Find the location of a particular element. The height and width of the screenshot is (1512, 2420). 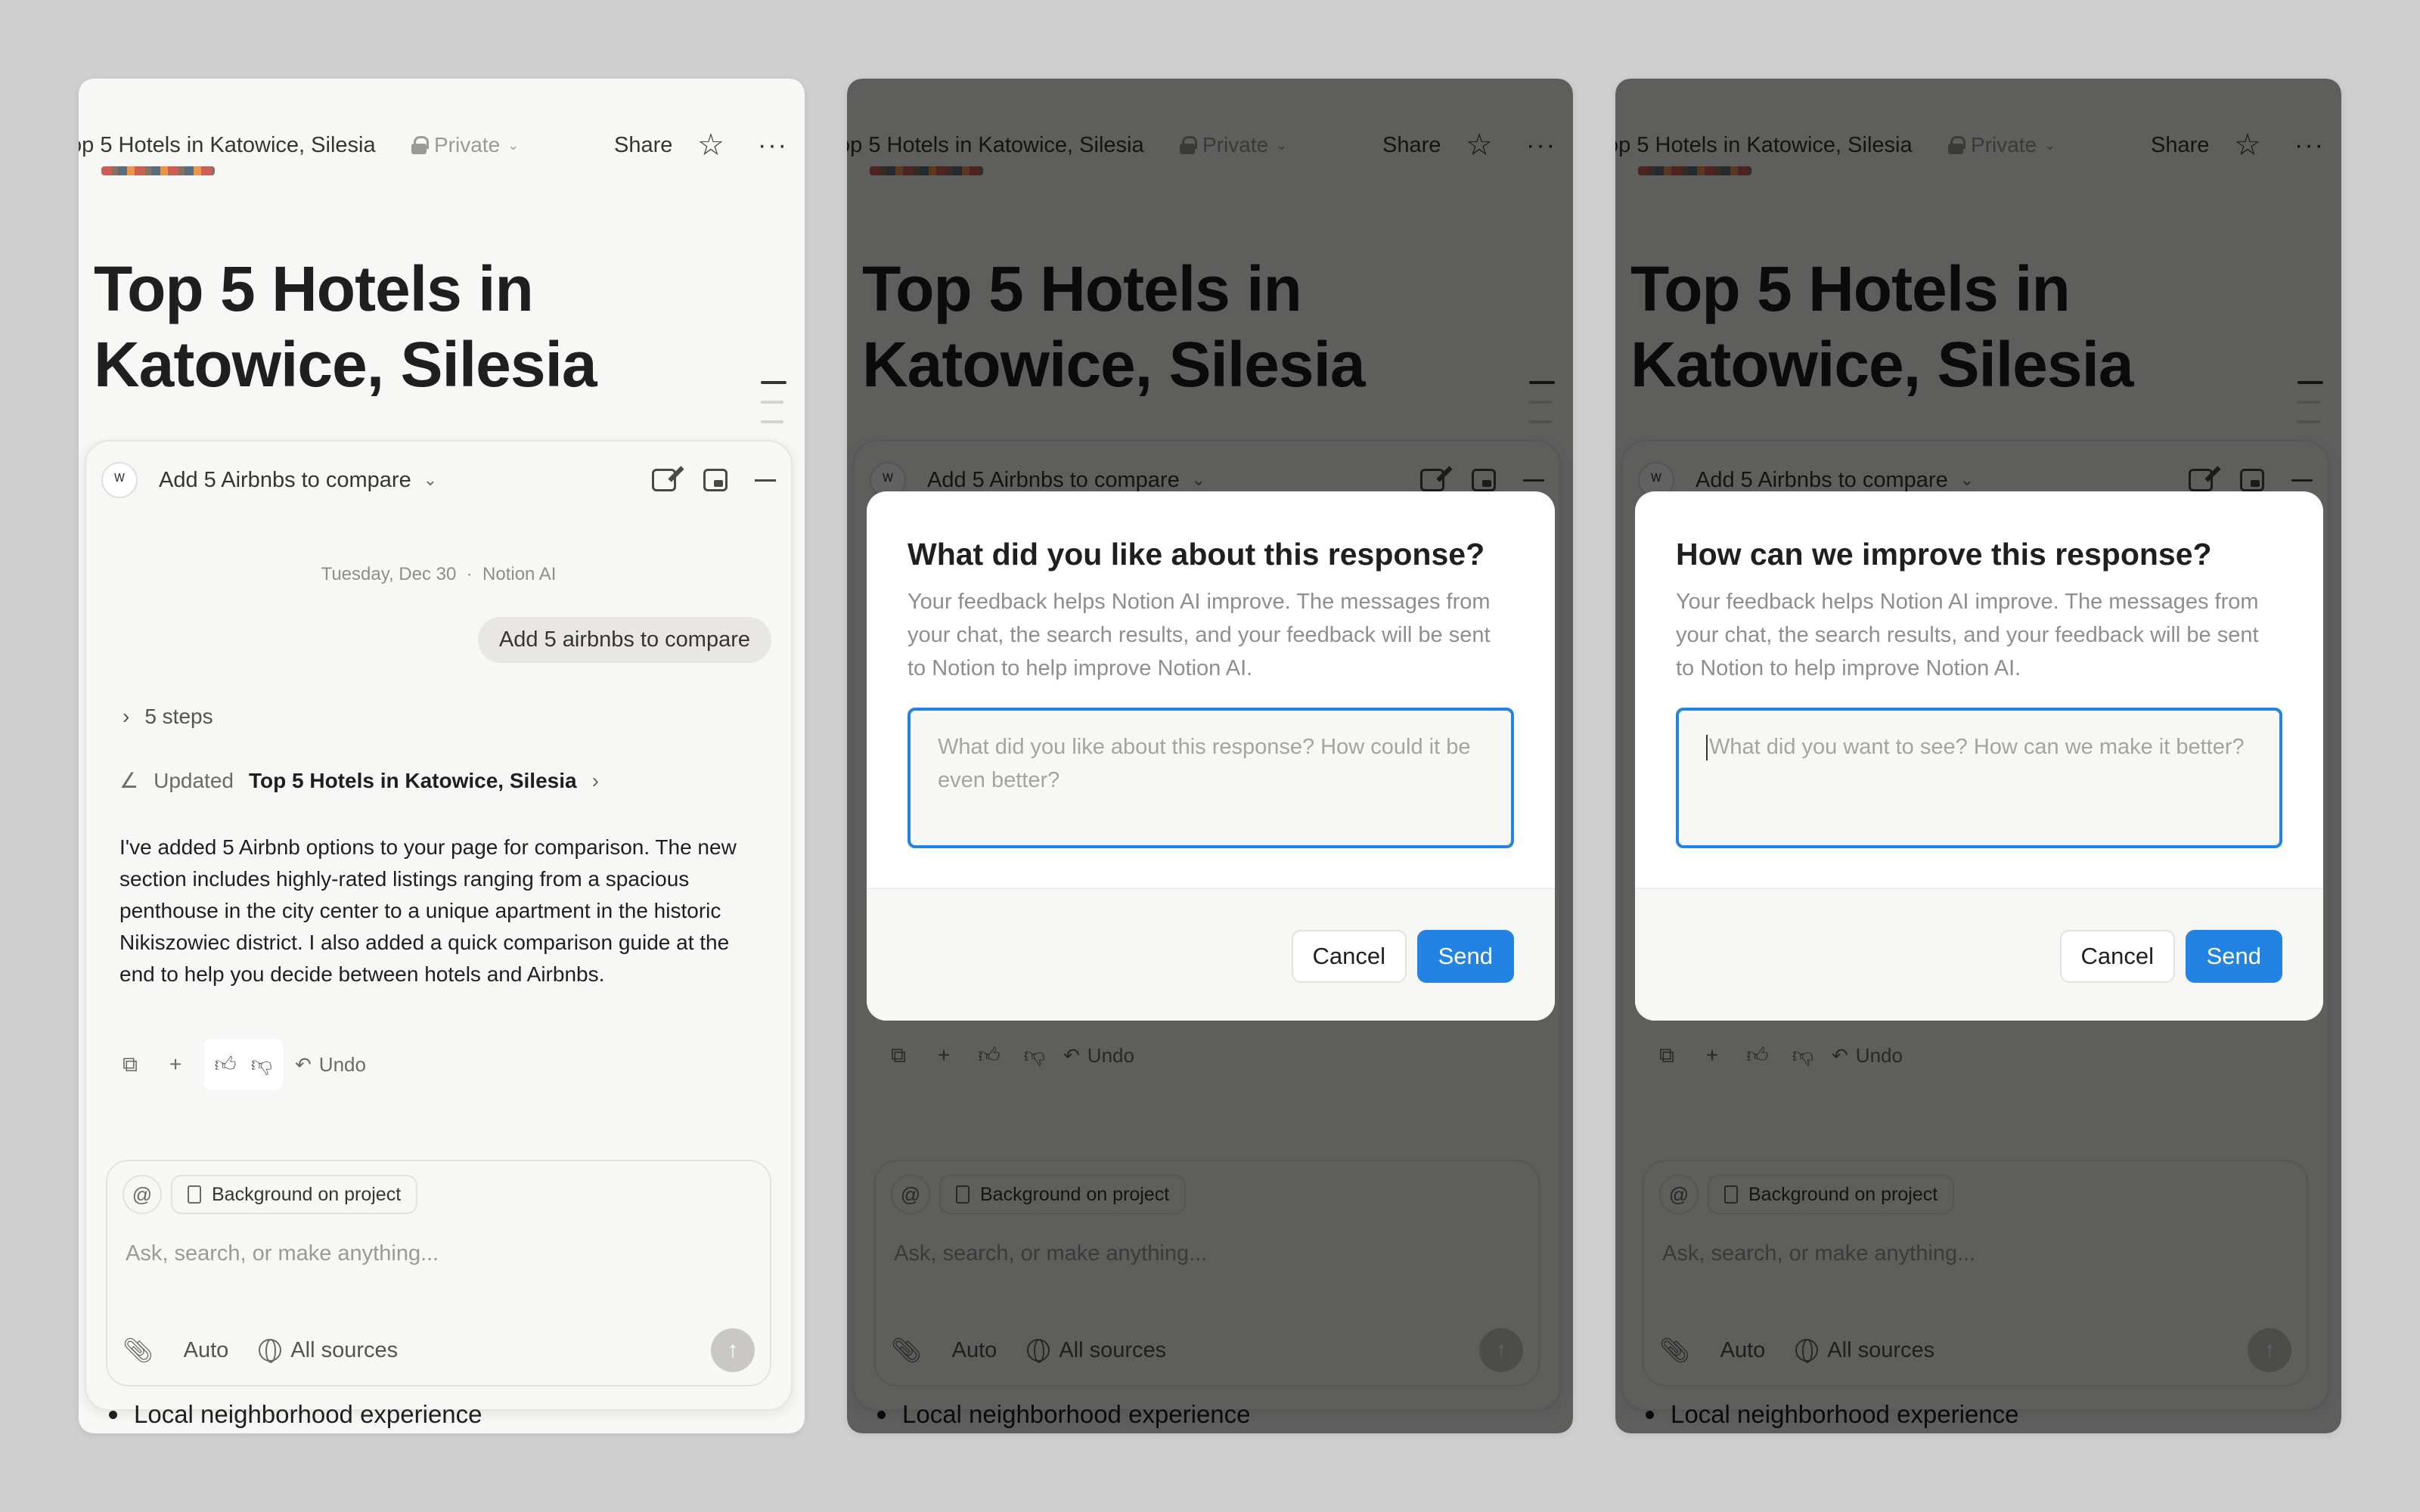

page-icon-strip is located at coordinates (158, 170).